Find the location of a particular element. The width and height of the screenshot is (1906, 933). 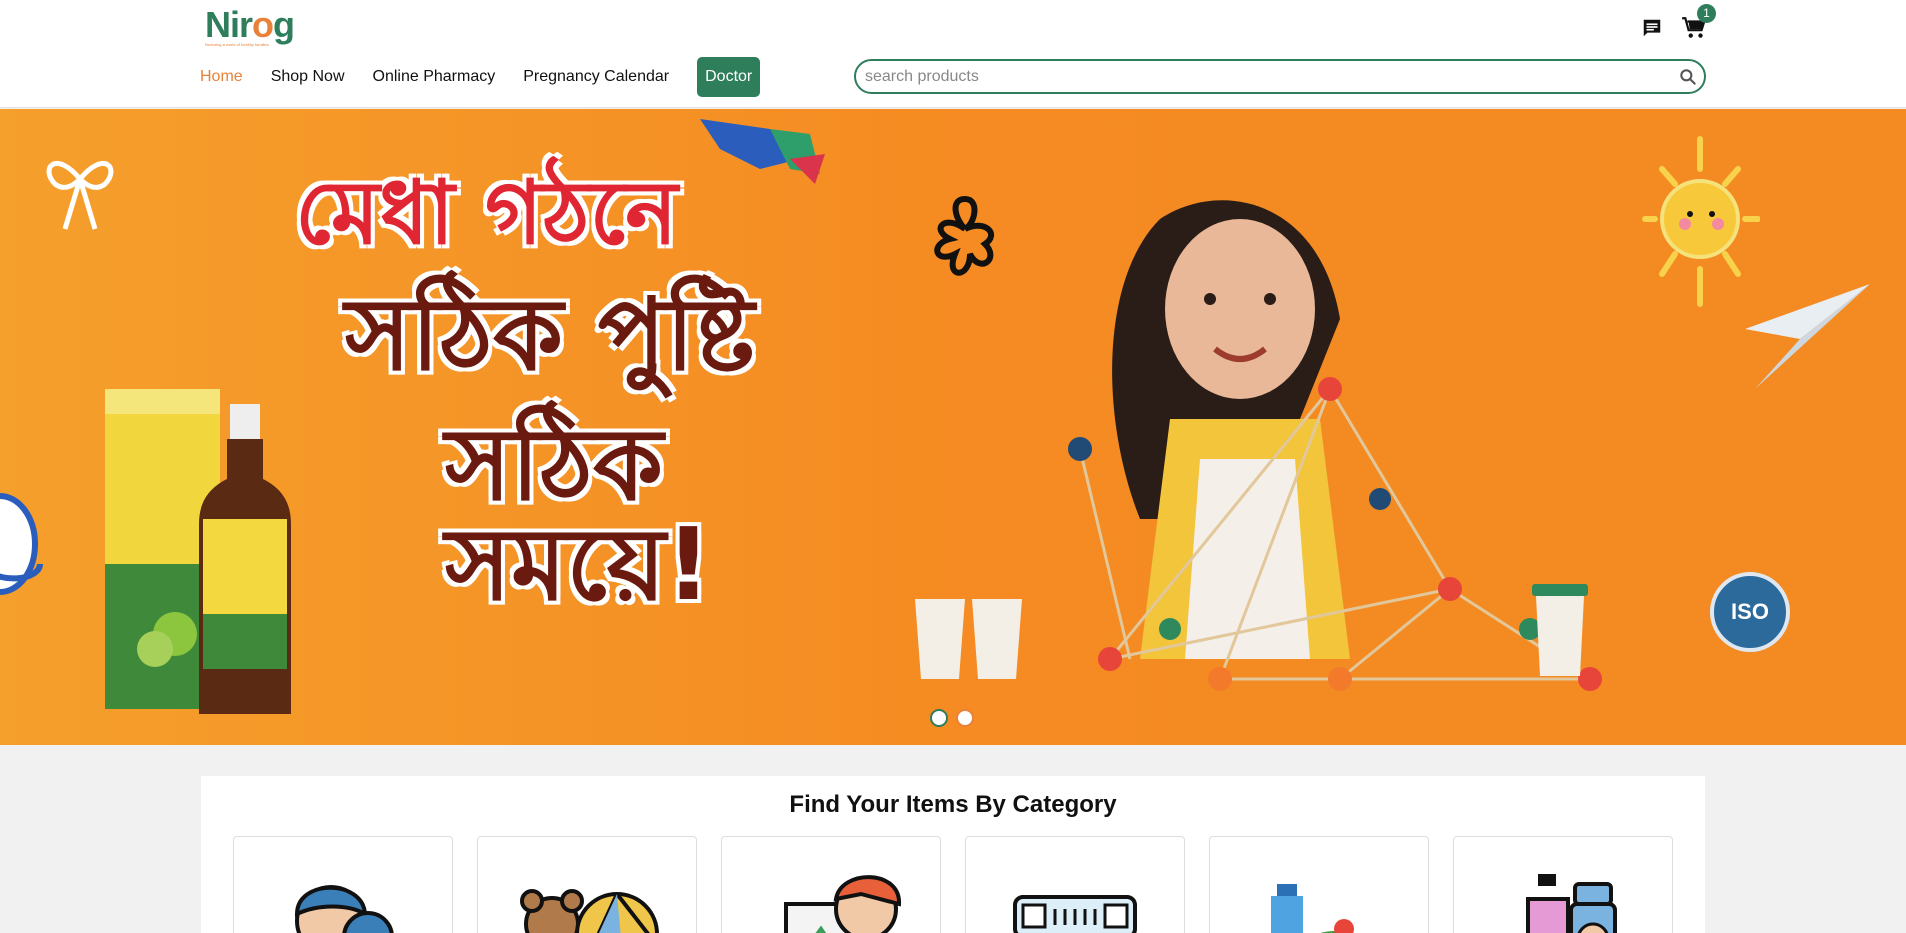

category-card-learning is located at coordinates (831, 884).